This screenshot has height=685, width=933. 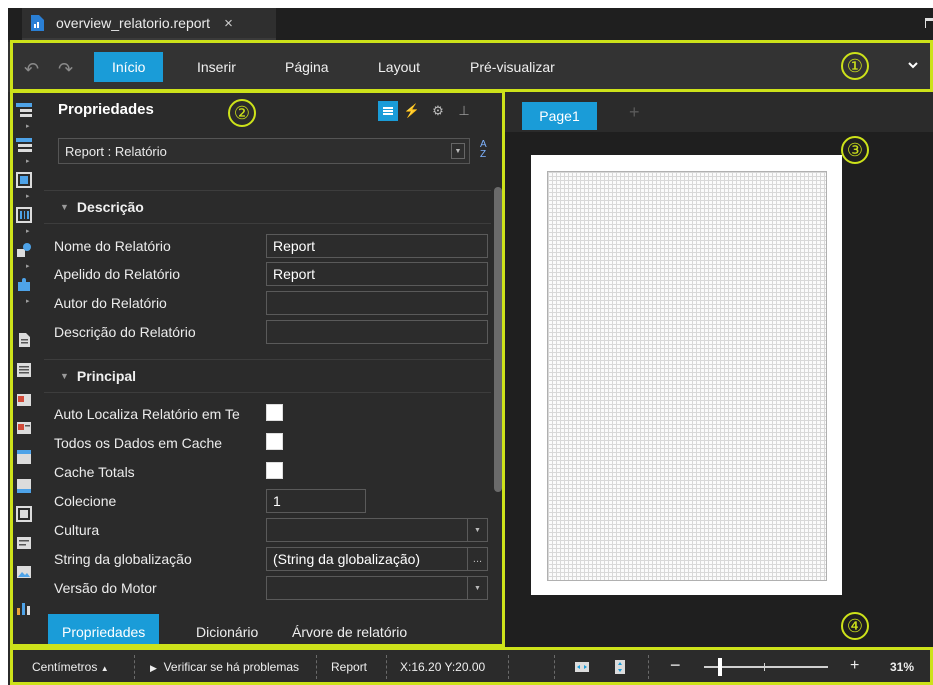 I want to click on add-page-icon: +, so click(x=634, y=112).